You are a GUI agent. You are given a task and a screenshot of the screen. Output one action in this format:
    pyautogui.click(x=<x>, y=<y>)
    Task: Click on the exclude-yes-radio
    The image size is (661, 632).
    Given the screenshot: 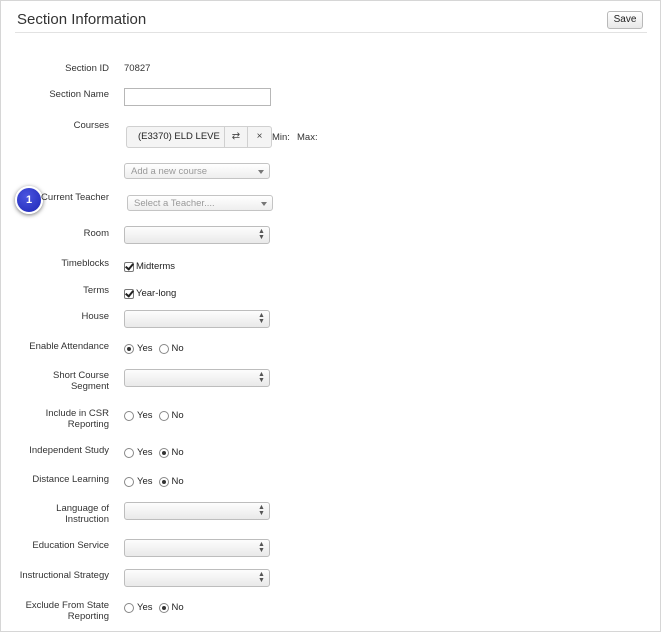 What is the action you would take?
    pyautogui.click(x=129, y=607)
    